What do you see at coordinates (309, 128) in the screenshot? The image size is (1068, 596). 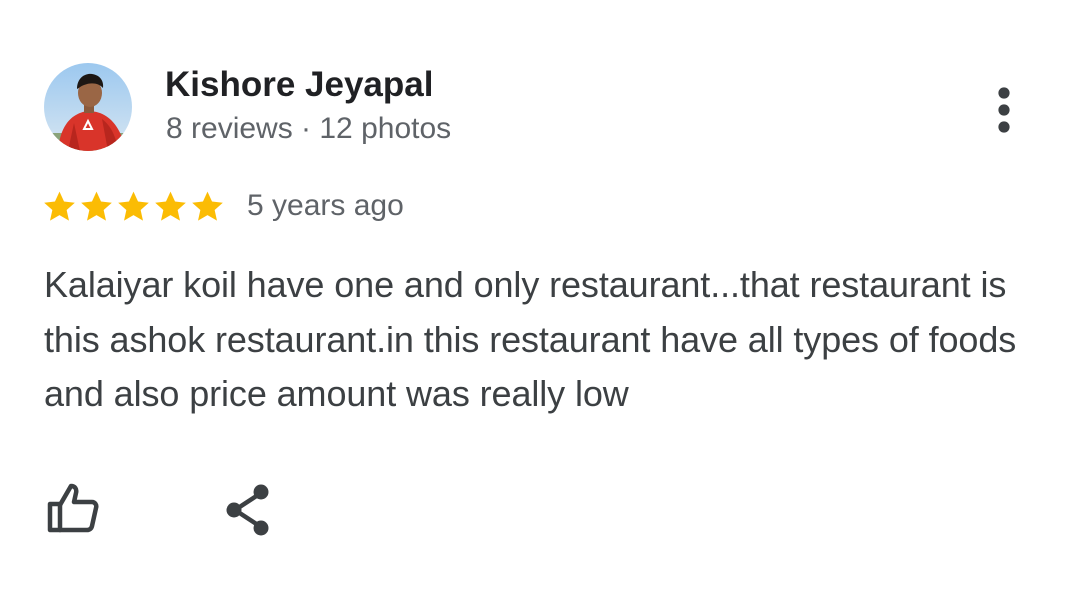 I see `author-stats: 8 reviews · 12 photos` at bounding box center [309, 128].